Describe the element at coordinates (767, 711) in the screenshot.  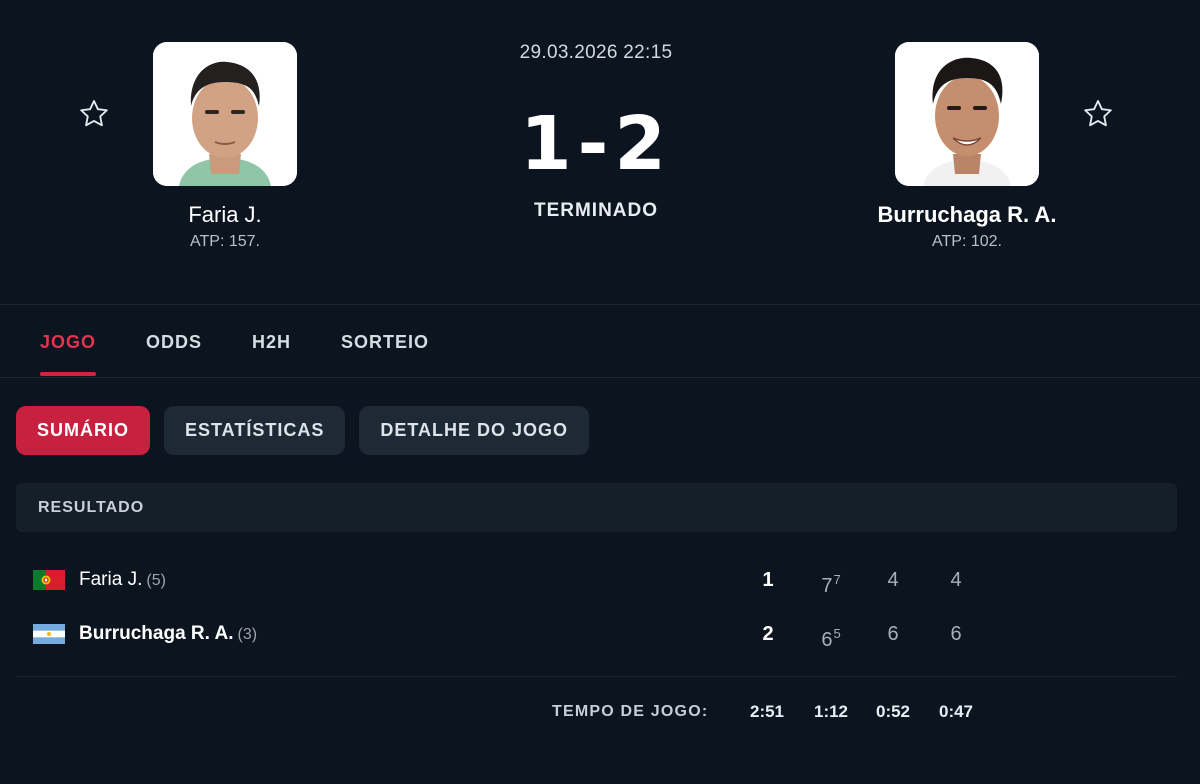
I see `game-time-total: 2:51` at that location.